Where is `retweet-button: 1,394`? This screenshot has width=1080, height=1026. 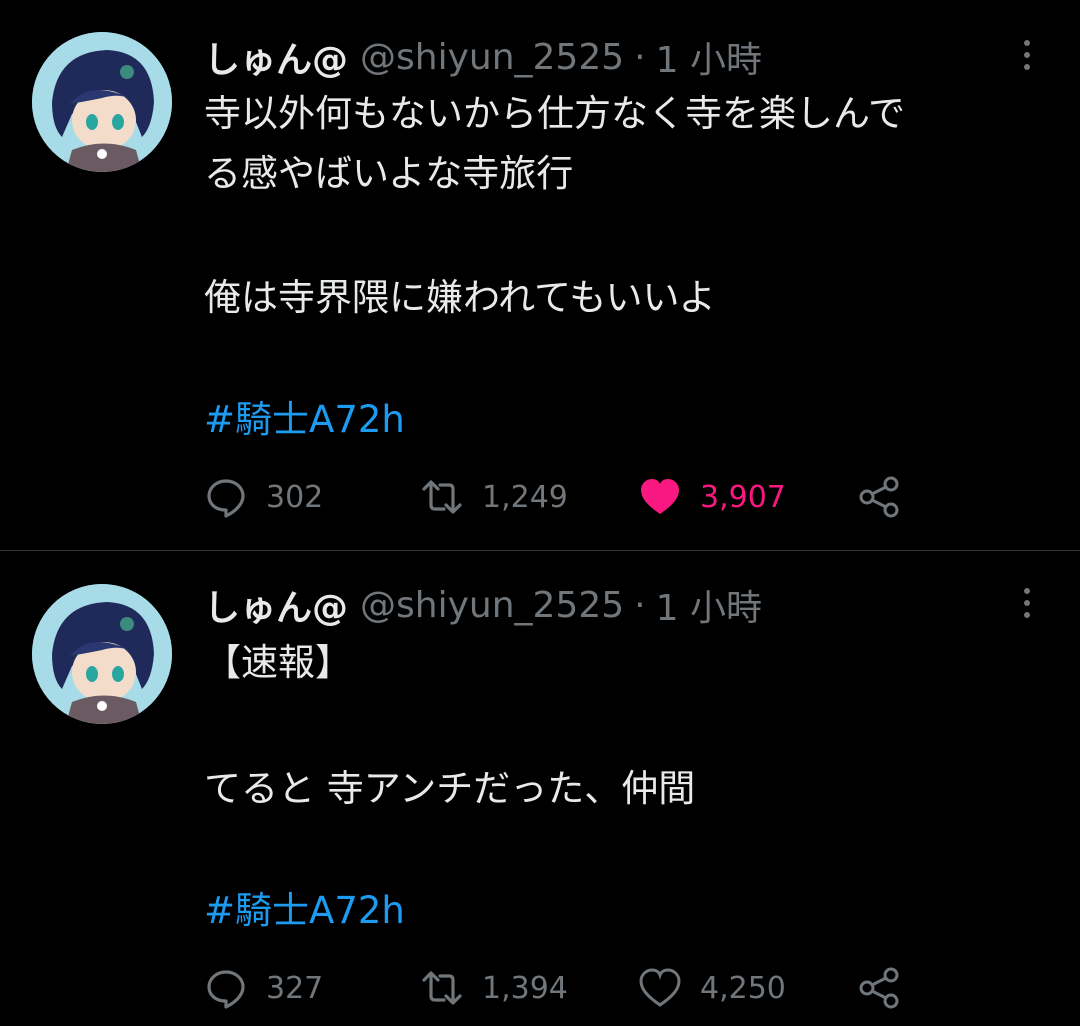
retweet-button: 1,394 is located at coordinates (494, 988).